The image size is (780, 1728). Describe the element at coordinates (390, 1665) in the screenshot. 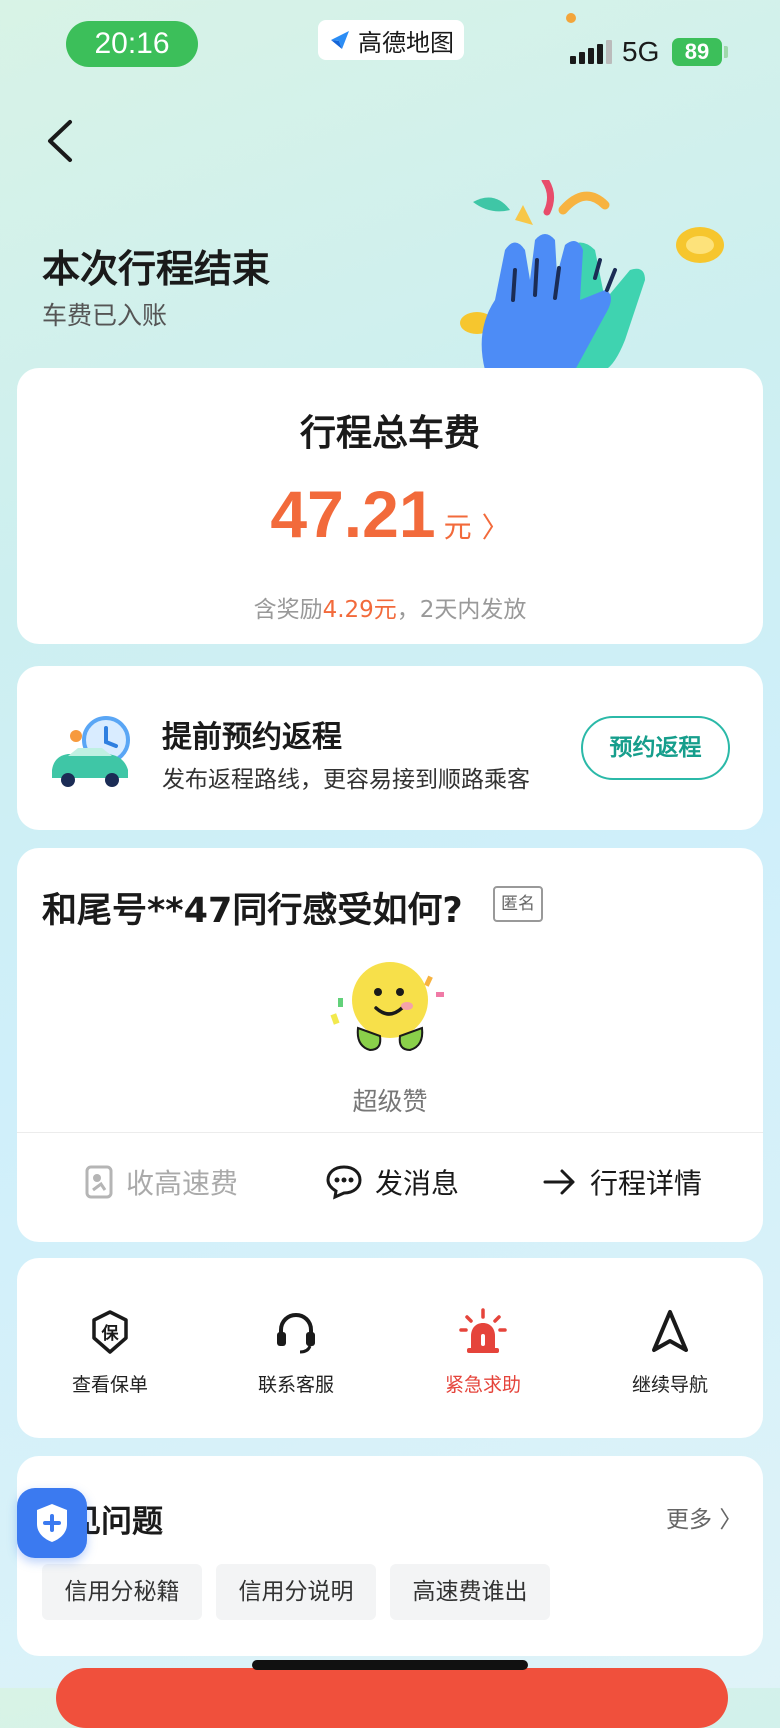

I see `home-indicator` at that location.